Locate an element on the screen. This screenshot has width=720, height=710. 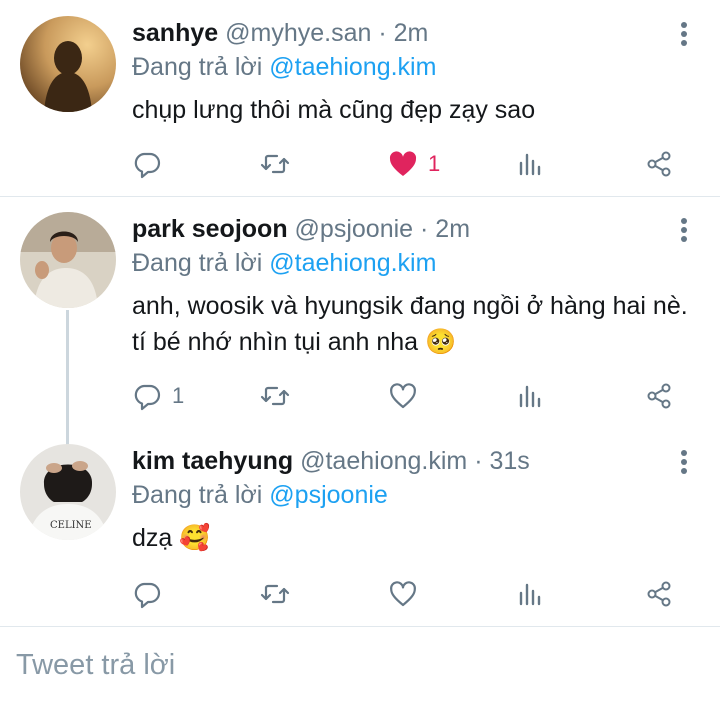
like-button: 1 is located at coordinates (414, 164).